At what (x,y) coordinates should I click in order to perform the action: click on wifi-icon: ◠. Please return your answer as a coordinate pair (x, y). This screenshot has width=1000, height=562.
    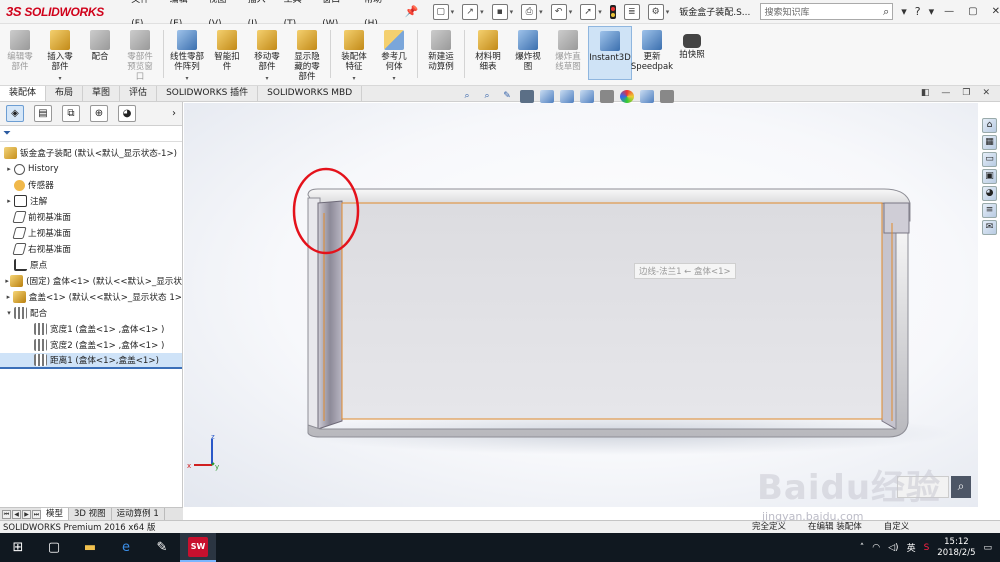
    Looking at the image, I should click on (876, 548).